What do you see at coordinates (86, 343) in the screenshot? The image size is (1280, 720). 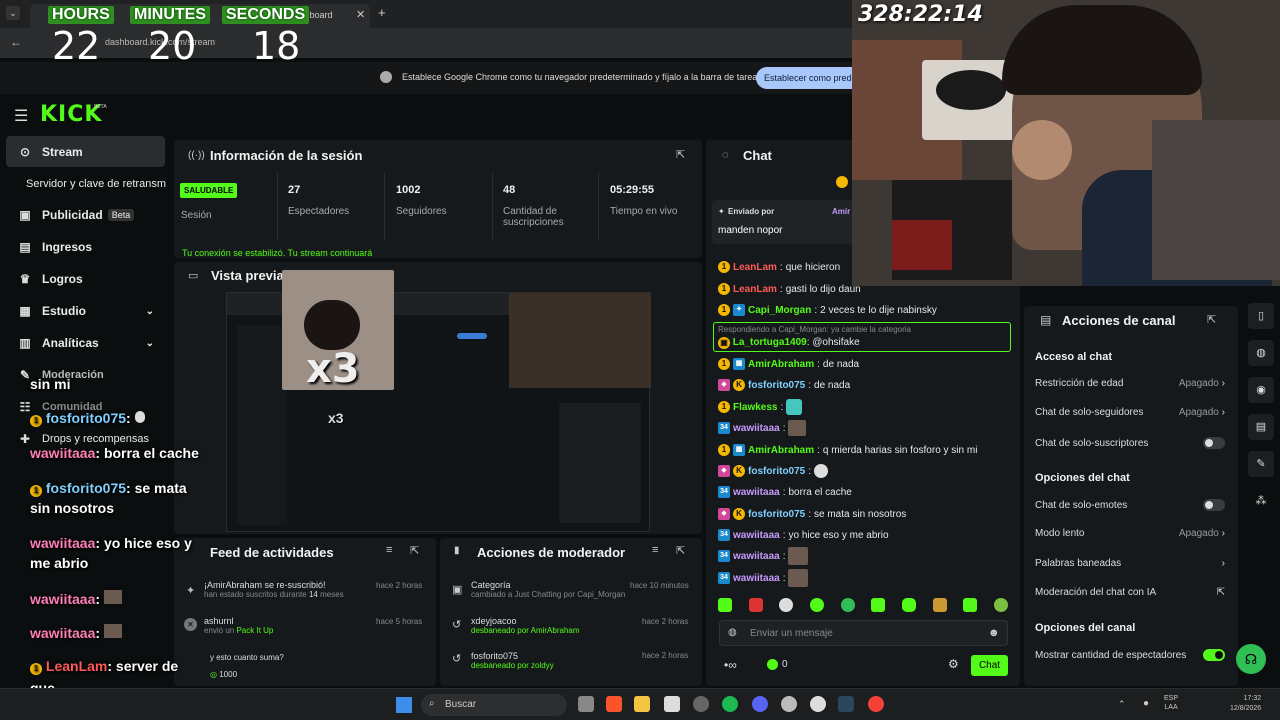 I see `sidebar-item-analytics: ▥ Analíticas ⌄` at bounding box center [86, 343].